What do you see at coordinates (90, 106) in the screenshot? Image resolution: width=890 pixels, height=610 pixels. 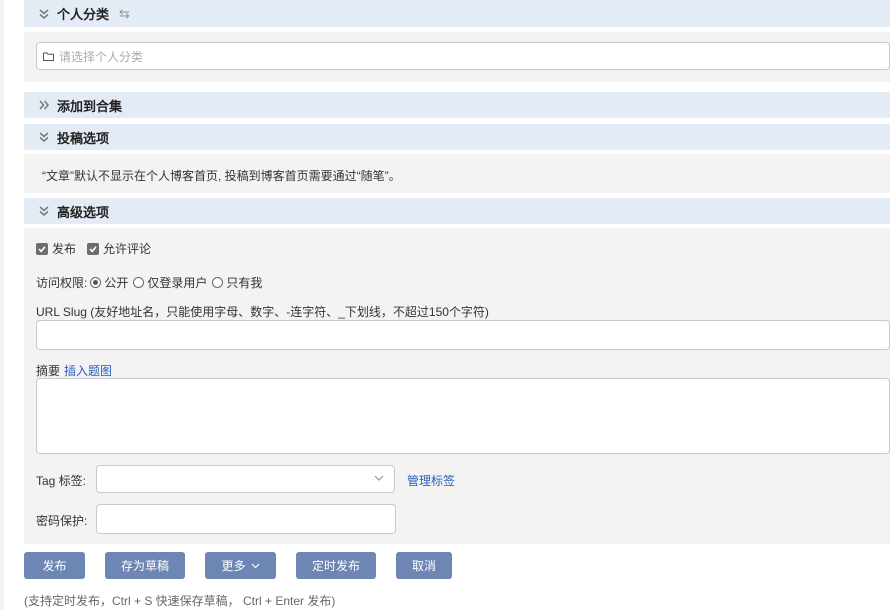 I see `collection-title: 添加到合集` at bounding box center [90, 106].